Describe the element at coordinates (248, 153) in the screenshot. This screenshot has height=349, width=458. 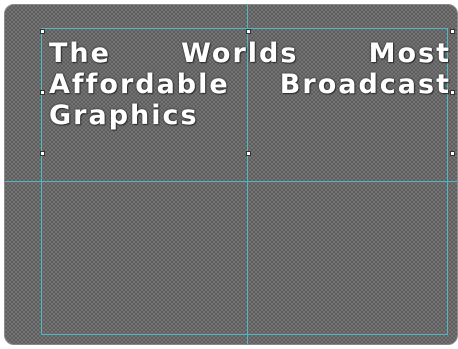
I see `resize-handle-bottom-center` at that location.